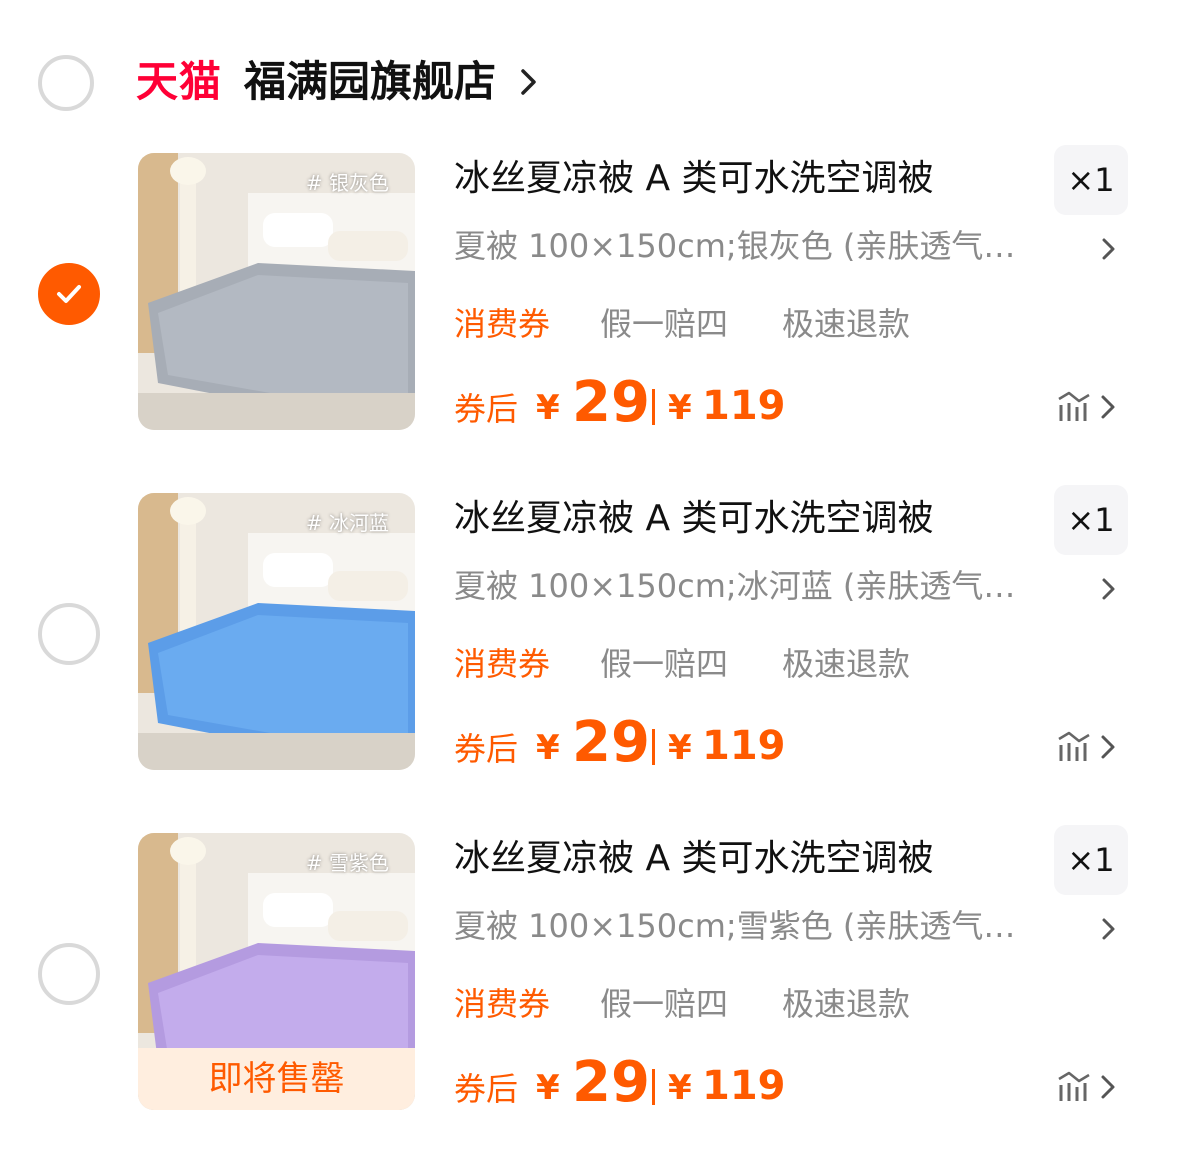 This screenshot has width=1179, height=1173. Describe the element at coordinates (276, 291) in the screenshot. I see `product-image: # 银灰色` at that location.